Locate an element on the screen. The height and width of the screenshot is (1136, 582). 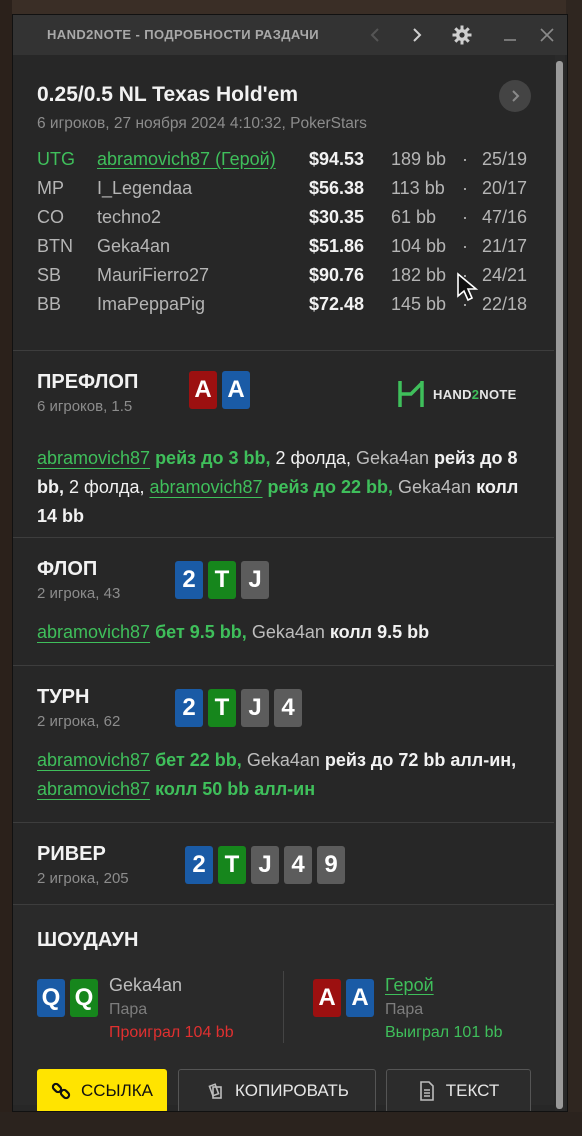
background-bottom is located at coordinates (291, 1124).